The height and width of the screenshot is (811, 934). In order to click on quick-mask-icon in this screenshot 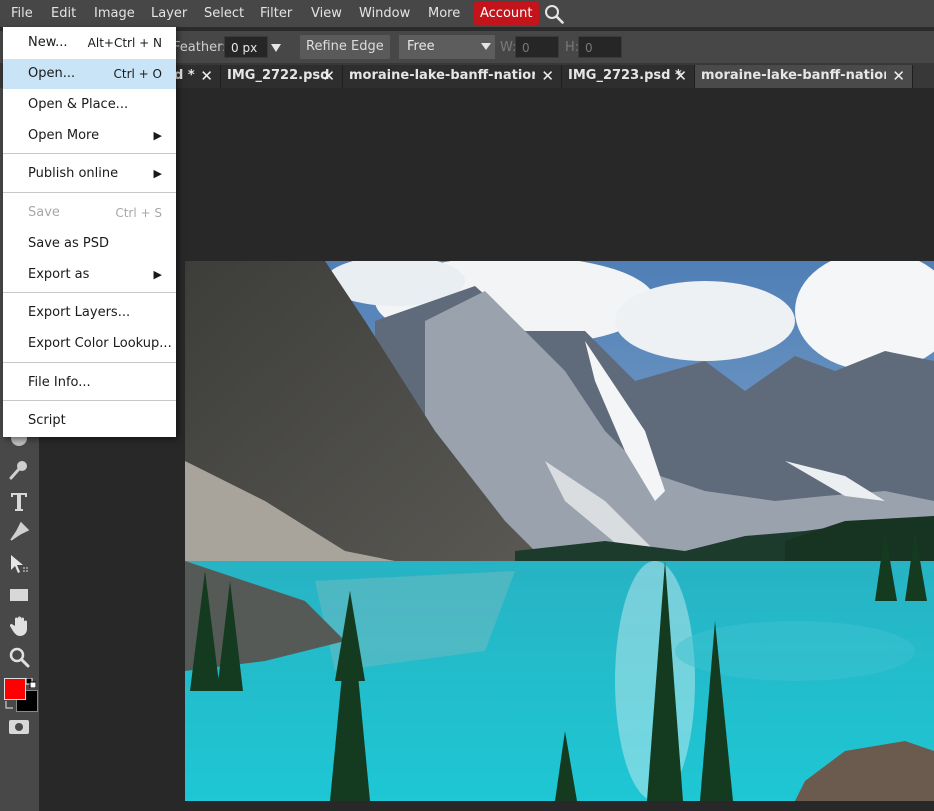, I will do `click(19, 727)`.